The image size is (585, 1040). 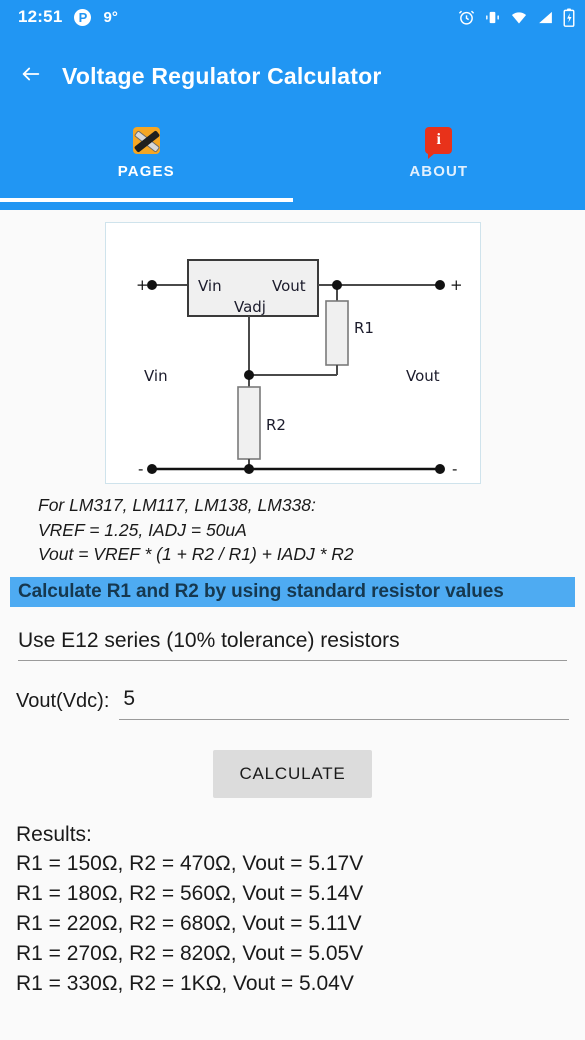 I want to click on diagram-label-vin: Vin, so click(x=156, y=376).